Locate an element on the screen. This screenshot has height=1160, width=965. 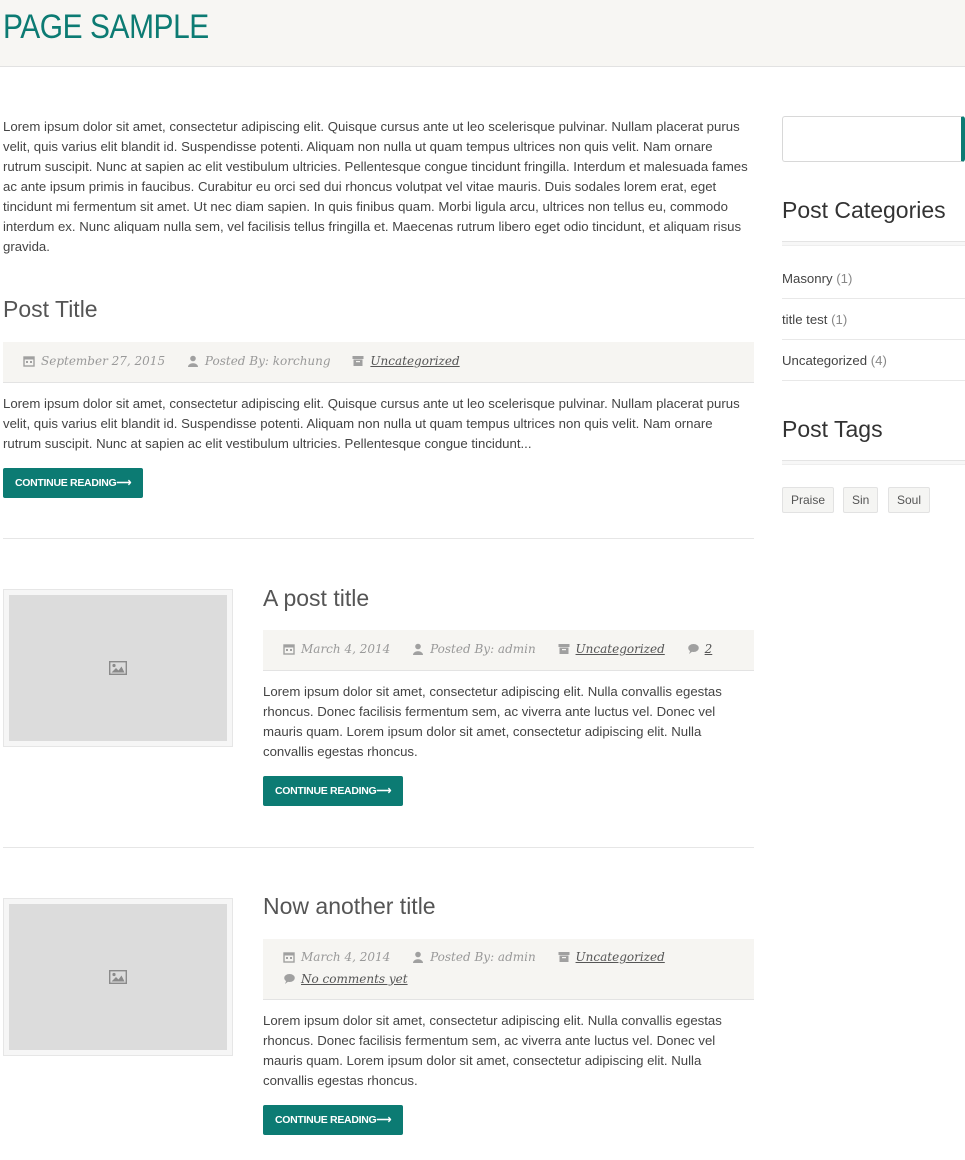
search-input is located at coordinates (873, 139).